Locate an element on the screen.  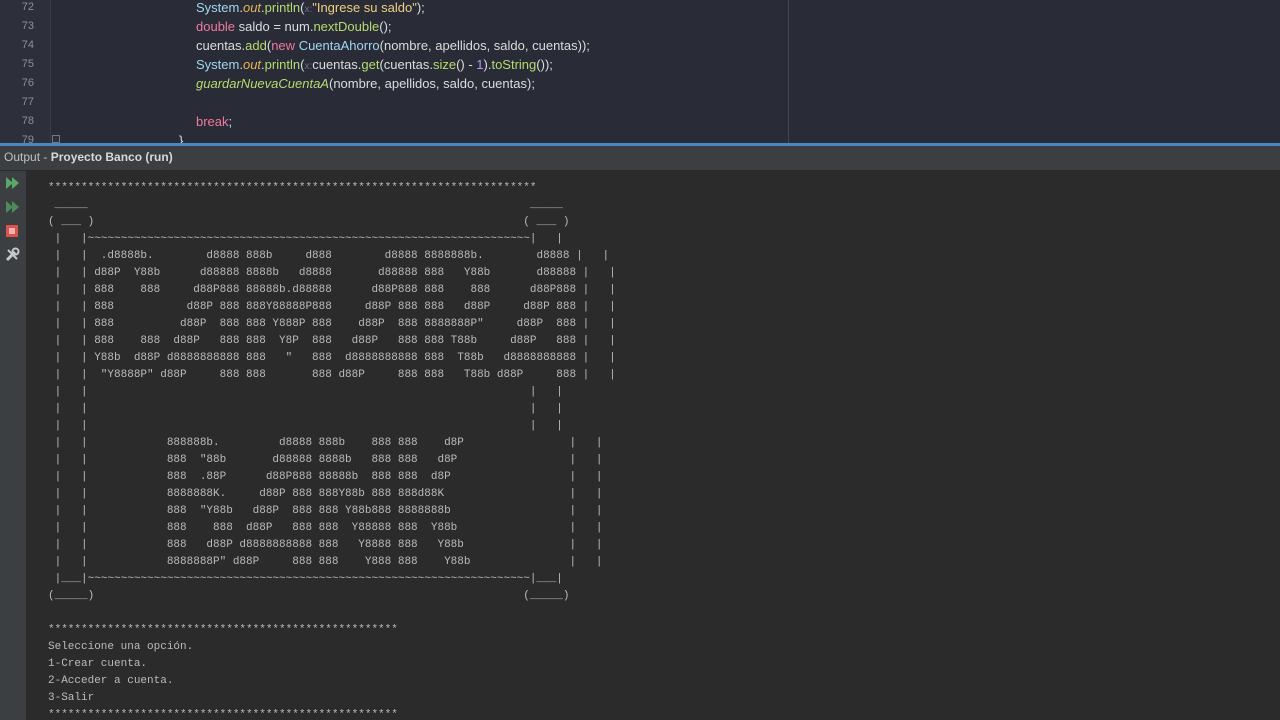
rerun-button is located at coordinates (12, 183).